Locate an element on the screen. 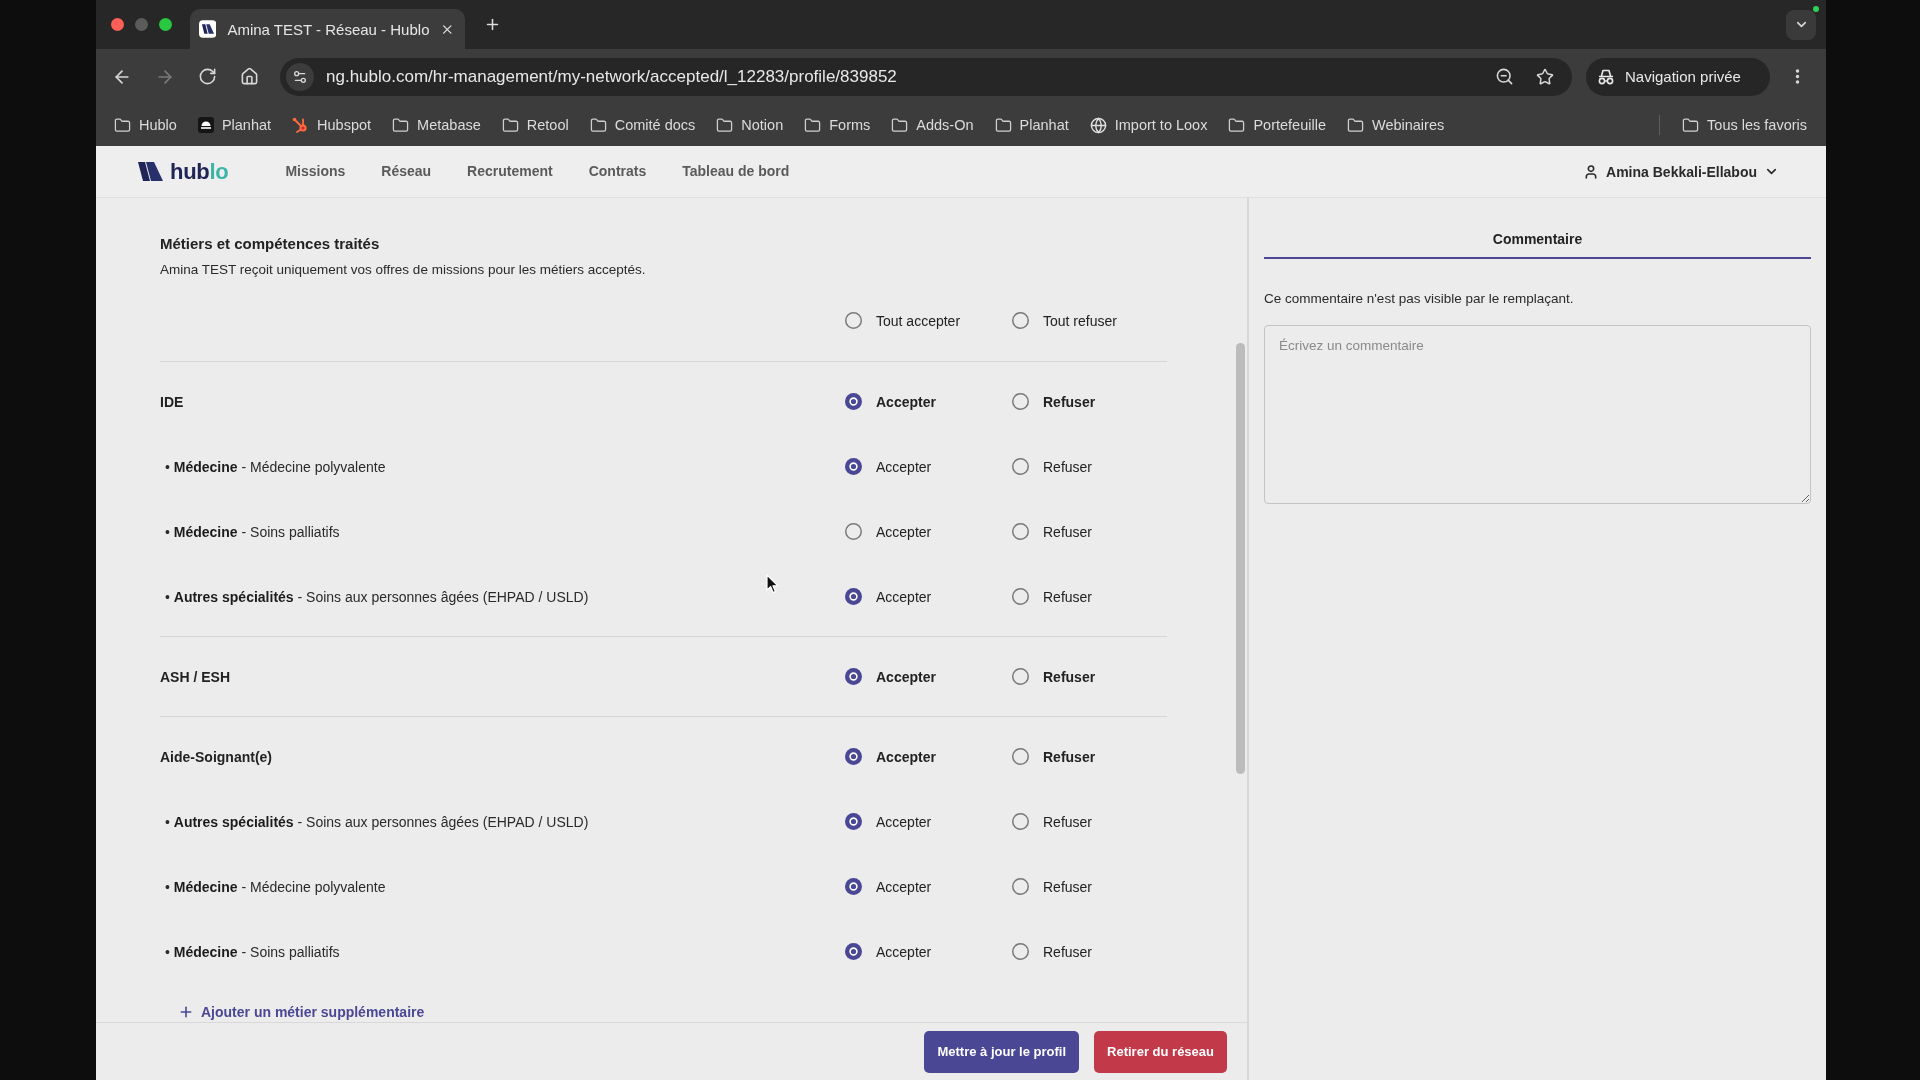 This screenshot has height=1080, width=1920. remove-button: Retirer du réseau is located at coordinates (1160, 1051).